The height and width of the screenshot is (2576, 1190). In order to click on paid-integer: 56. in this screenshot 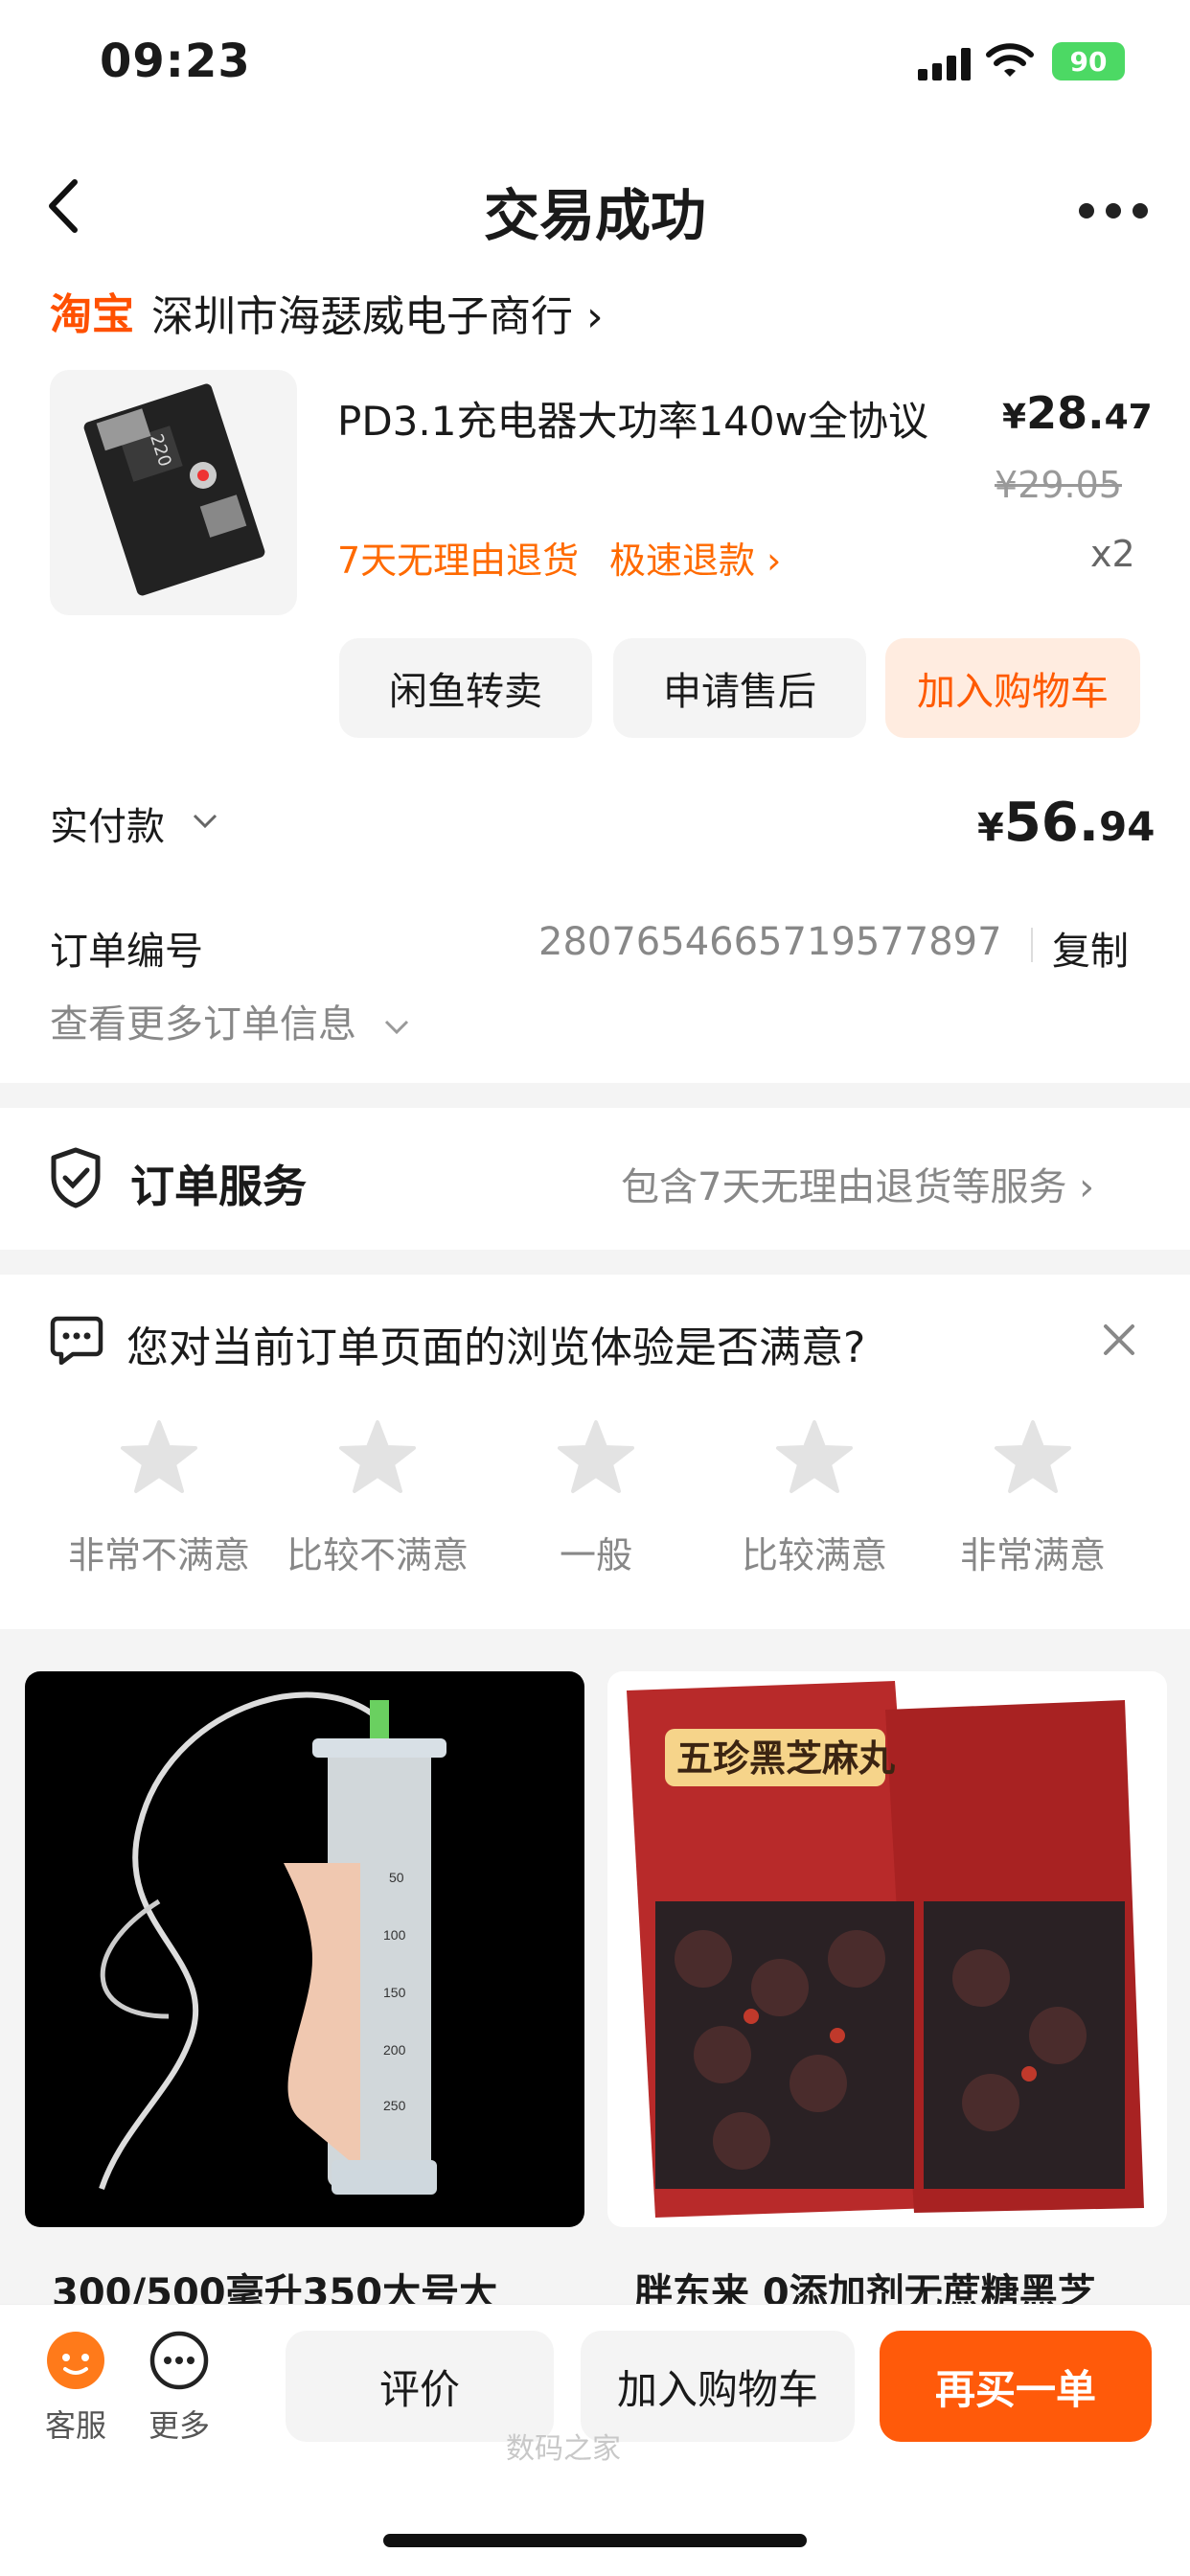, I will do `click(1051, 823)`.